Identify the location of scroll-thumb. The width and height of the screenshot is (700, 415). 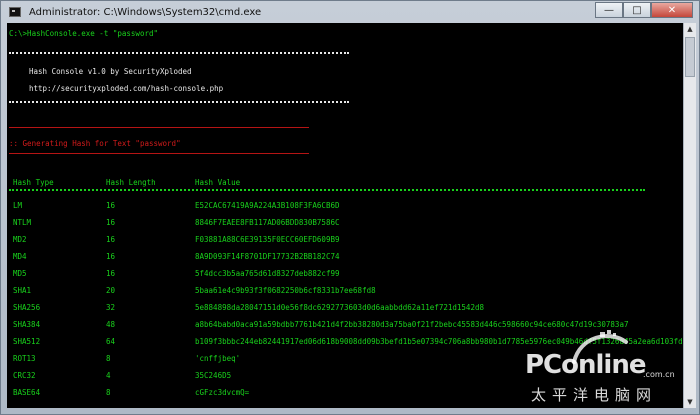
(690, 57).